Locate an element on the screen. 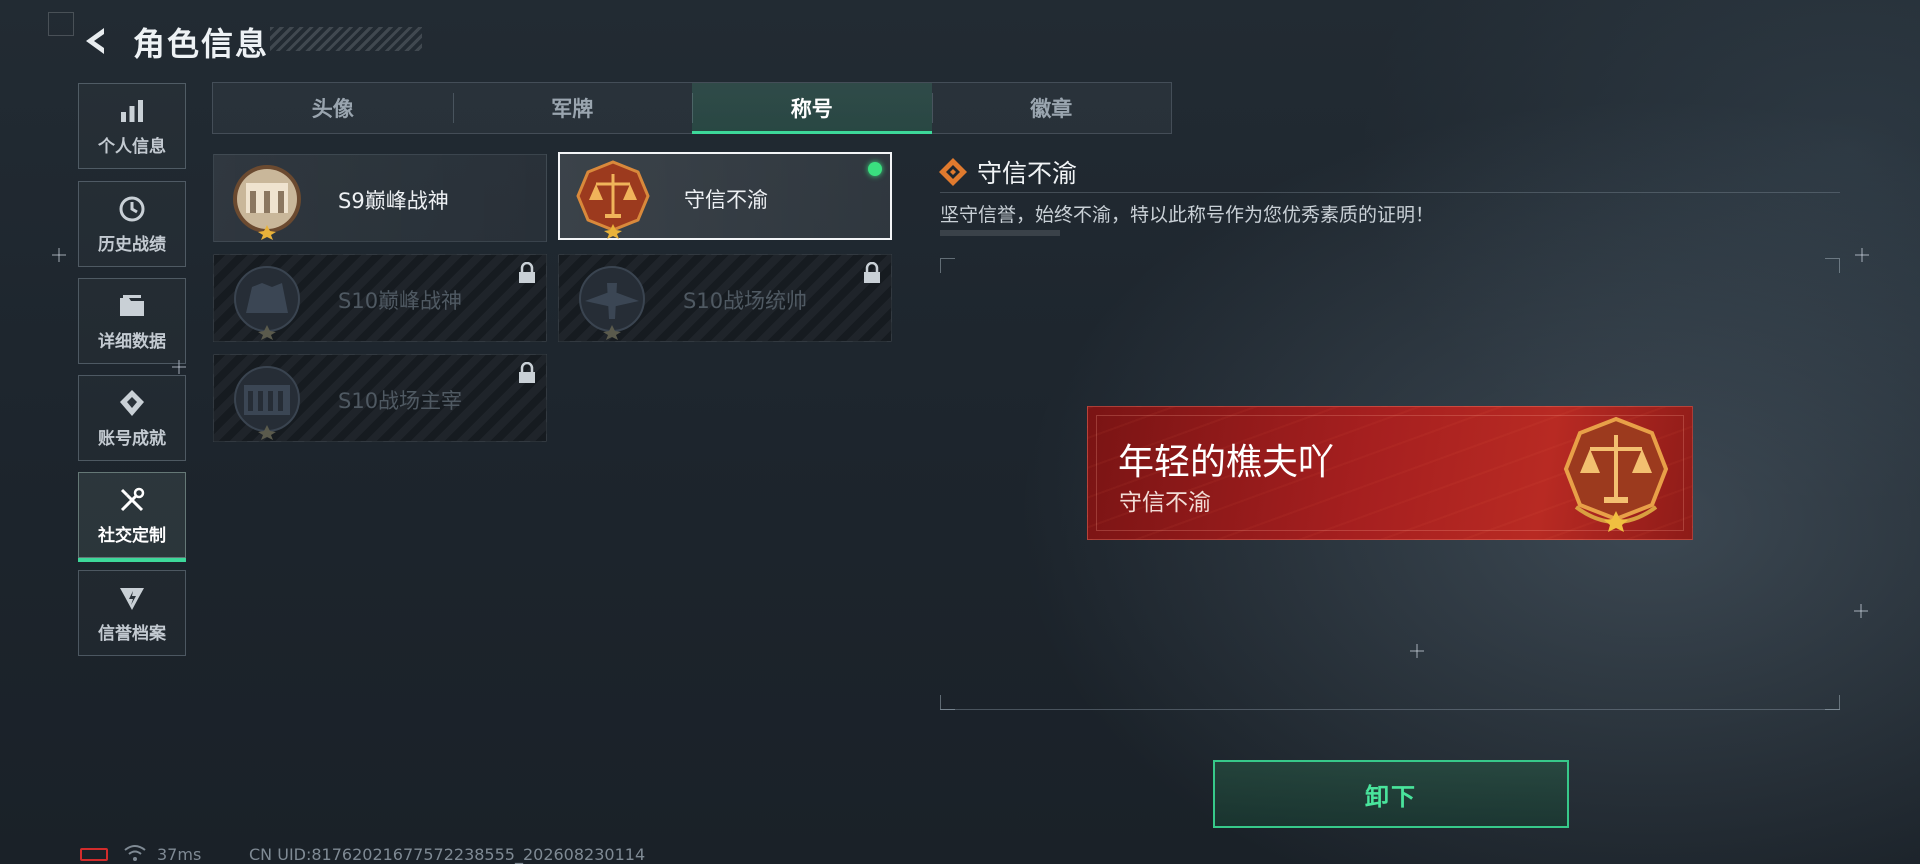  sidebar-item-social-custom: 社交定制 is located at coordinates (132, 517).